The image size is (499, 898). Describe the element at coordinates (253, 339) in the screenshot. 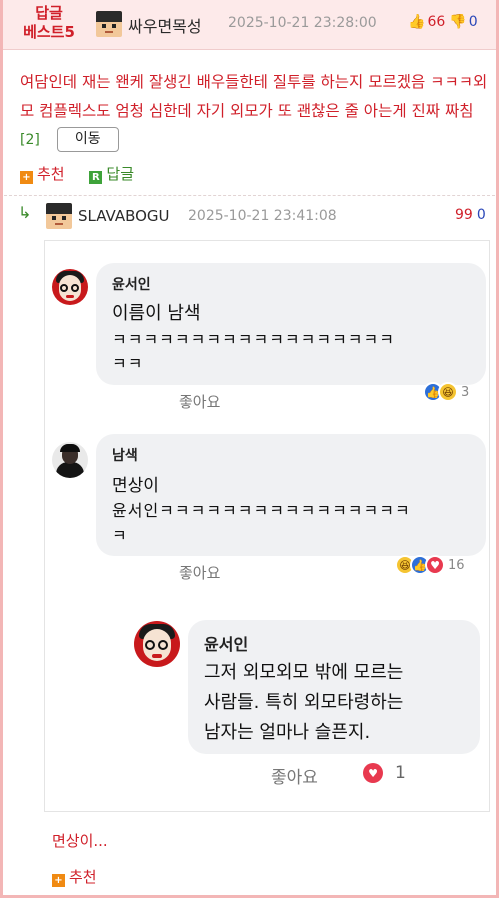

I see `comment-line: ㅋㅋㅋㅋㅋㅋㅋㅋㅋㅋㅋㅋㅋㅋㅋㅋㅋㅋ` at that location.